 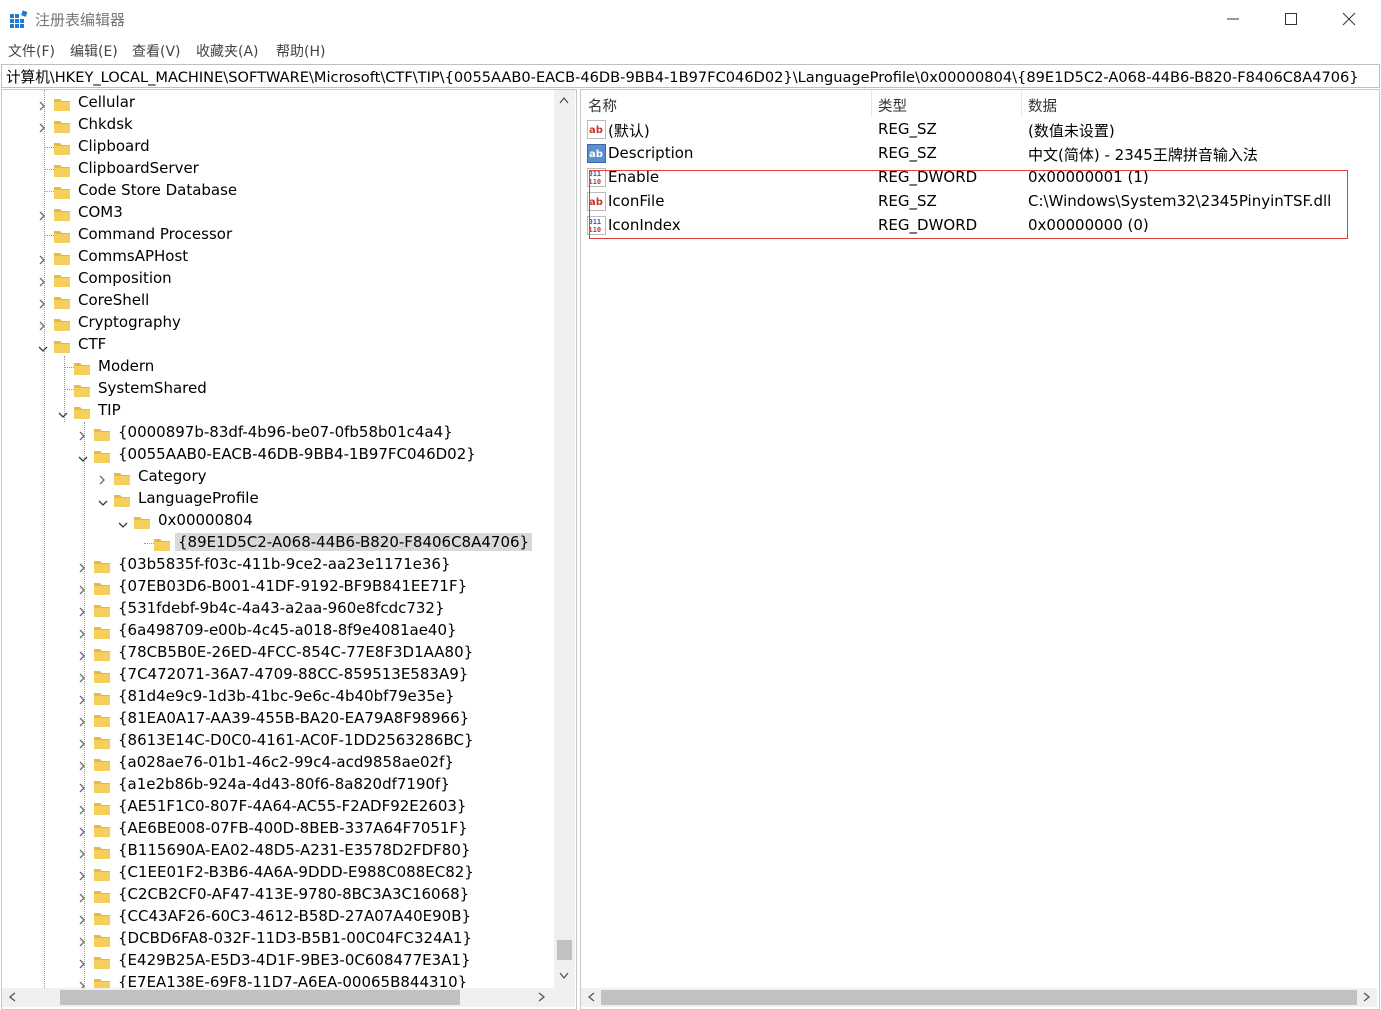 I want to click on menu-view: 查看(V), so click(x=156, y=51).